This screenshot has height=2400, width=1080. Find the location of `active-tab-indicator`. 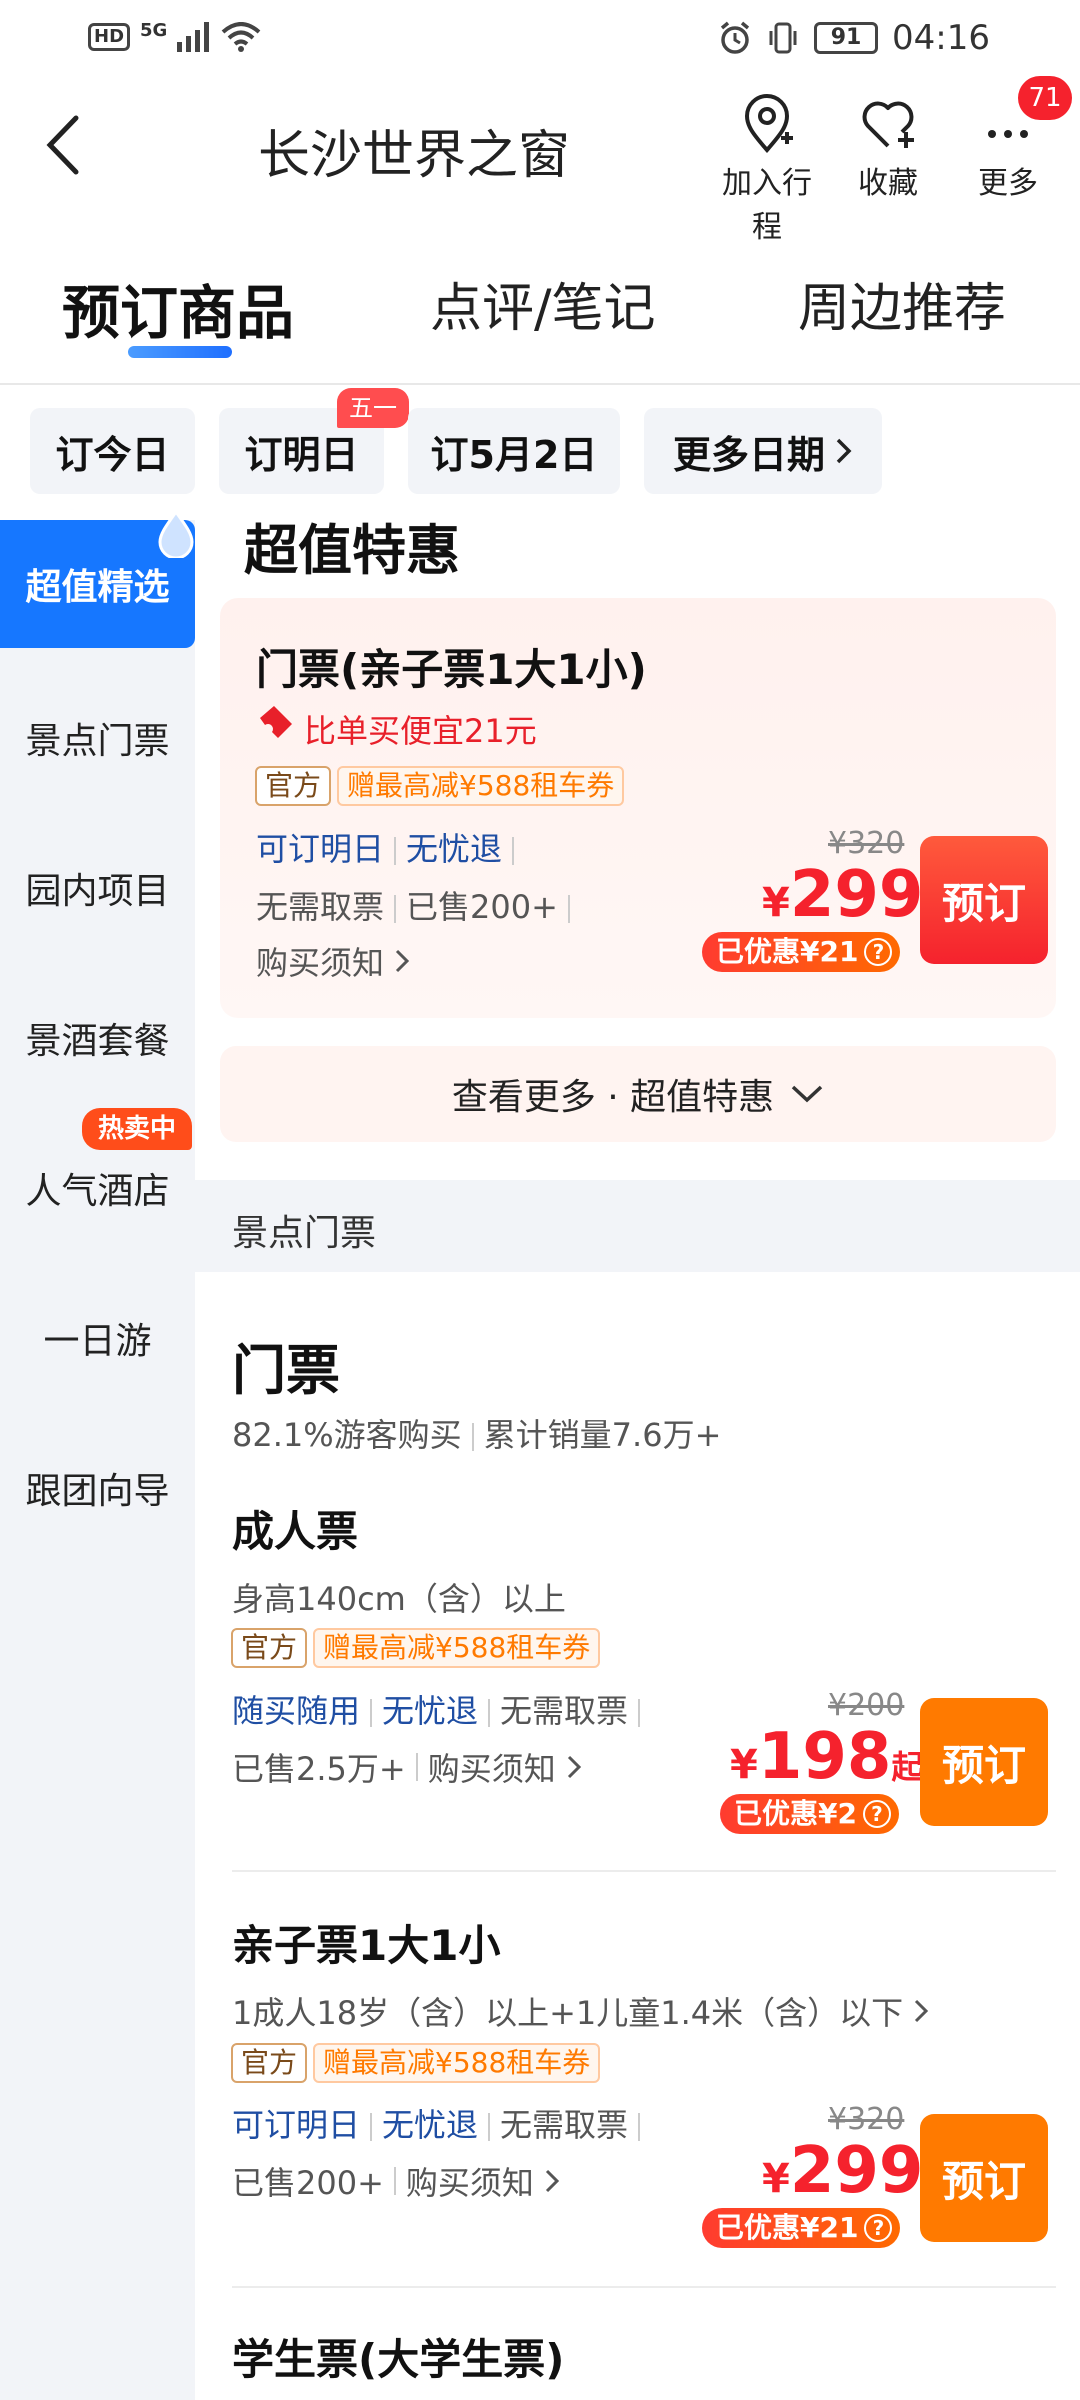

active-tab-indicator is located at coordinates (180, 352).